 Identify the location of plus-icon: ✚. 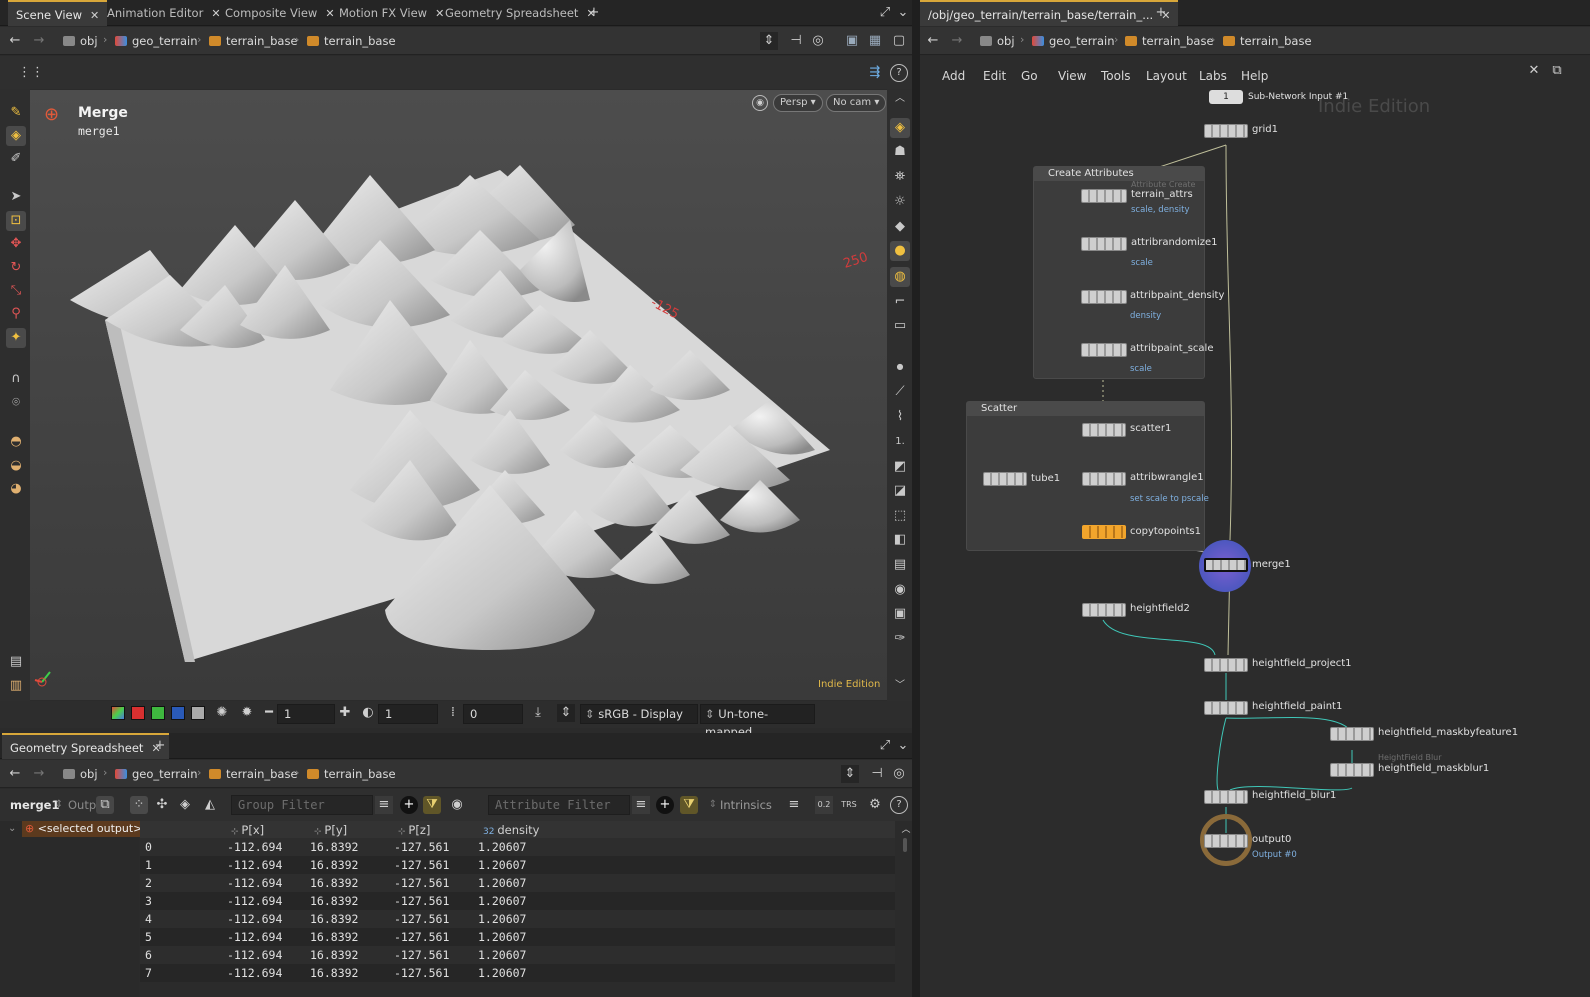
(345, 713).